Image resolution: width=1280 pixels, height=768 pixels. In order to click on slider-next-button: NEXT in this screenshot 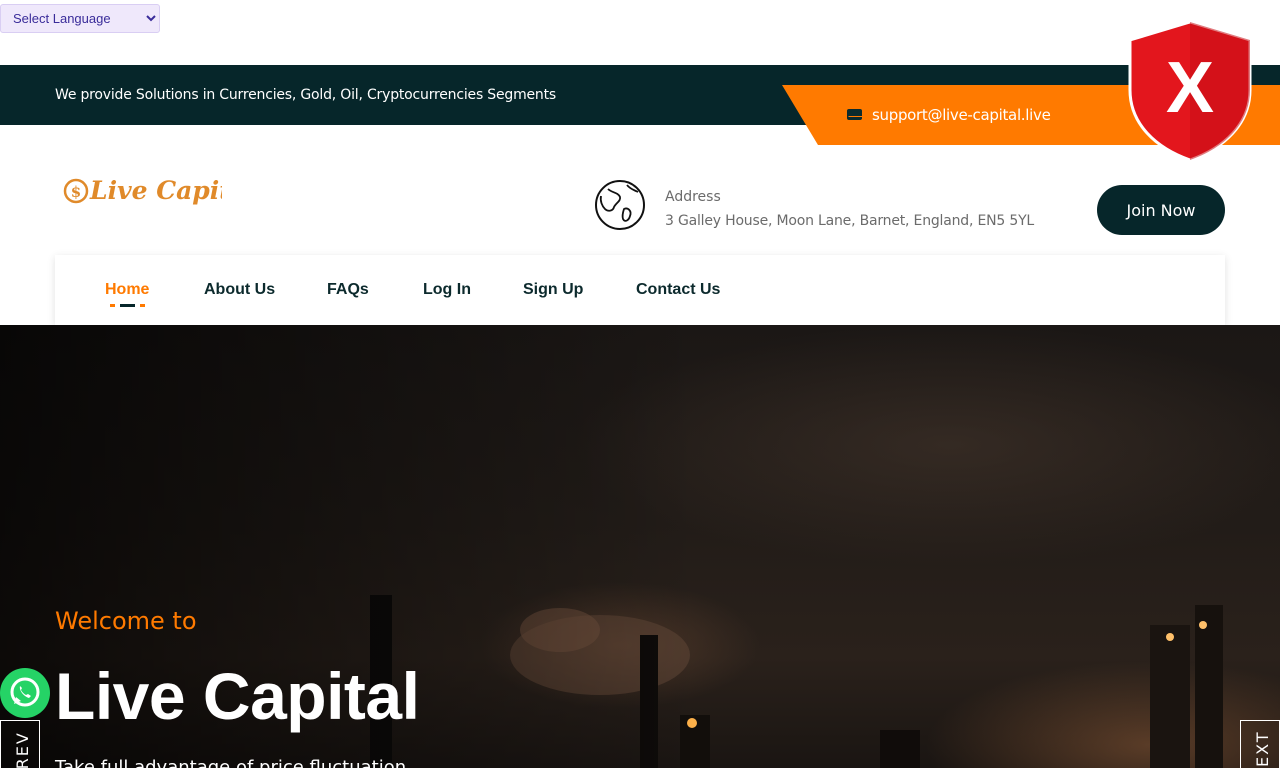, I will do `click(1260, 744)`.